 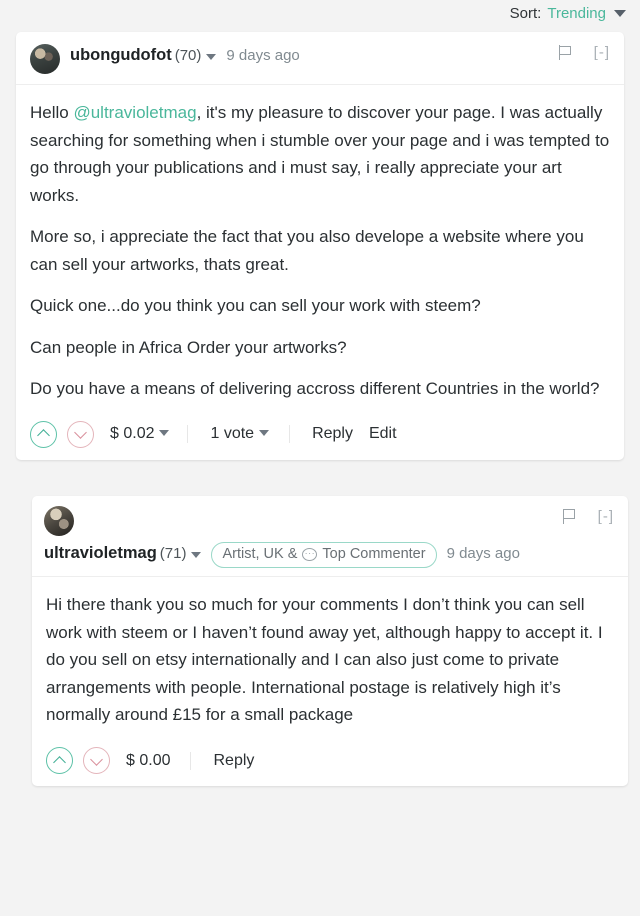 What do you see at coordinates (320, 58) in the screenshot?
I see `comment-header: ubongudofot (70) 9 days ago [-]` at bounding box center [320, 58].